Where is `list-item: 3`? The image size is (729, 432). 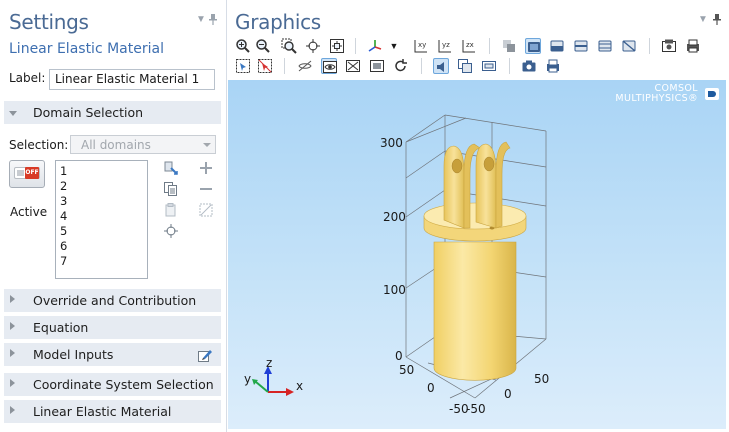 list-item: 3 is located at coordinates (103, 201).